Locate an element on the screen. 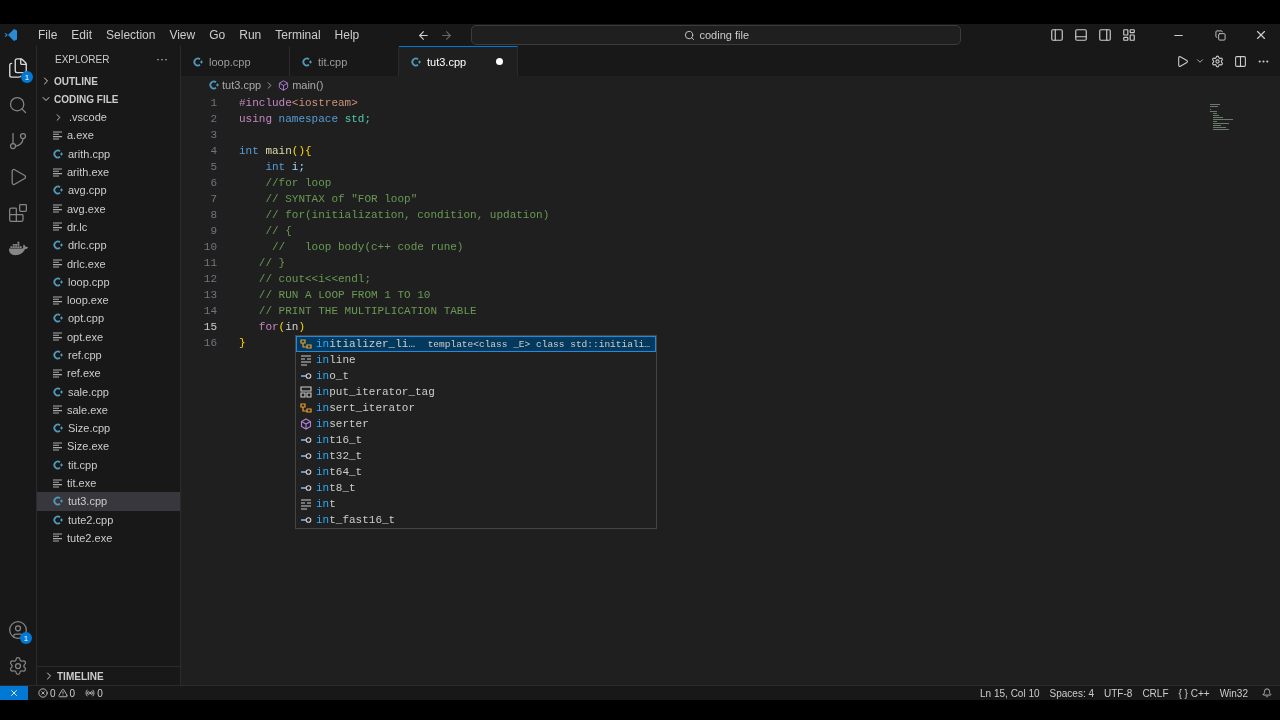 This screenshot has height=720, width=1280. explorer-entry: avg.exe is located at coordinates (108, 208).